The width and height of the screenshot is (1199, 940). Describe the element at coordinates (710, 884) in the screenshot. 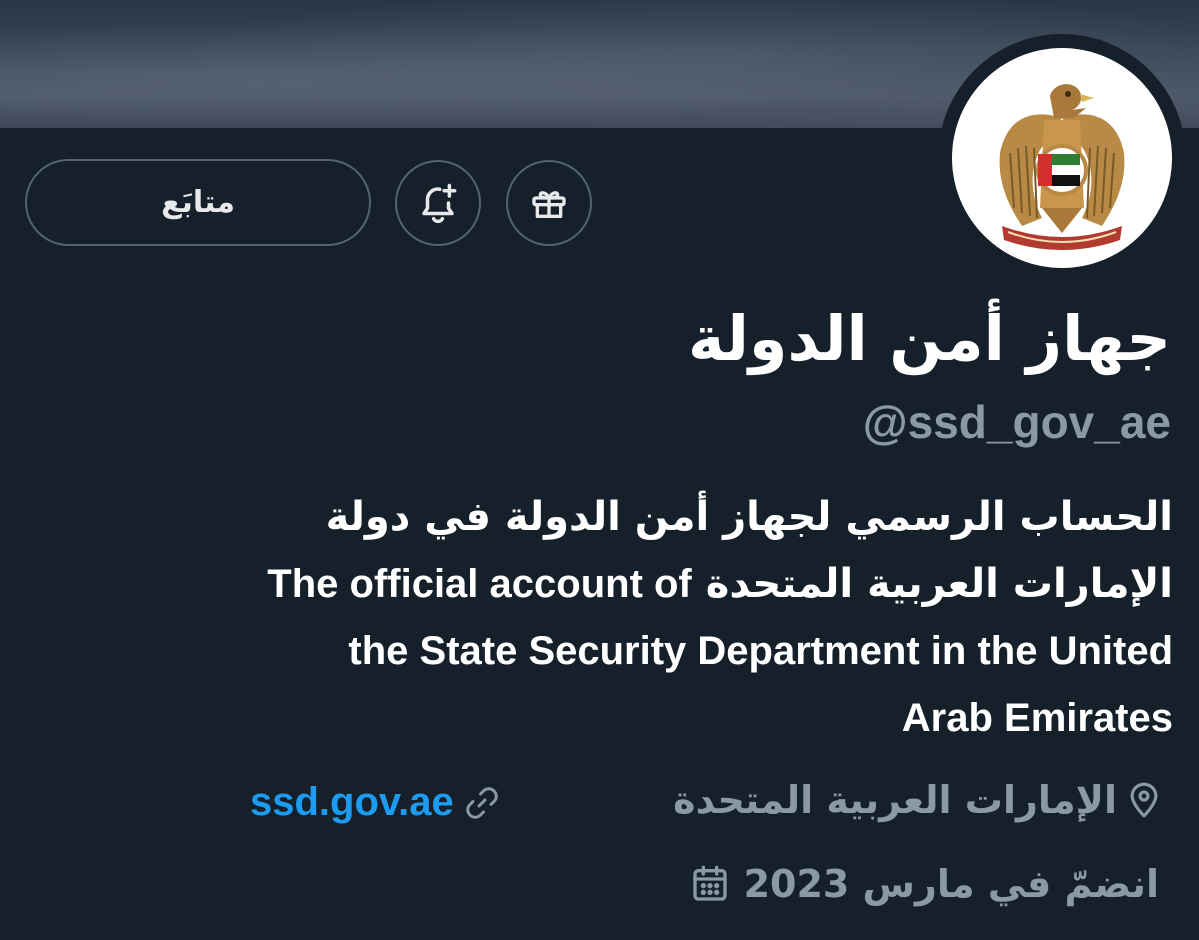

I see `calendar-icon` at that location.